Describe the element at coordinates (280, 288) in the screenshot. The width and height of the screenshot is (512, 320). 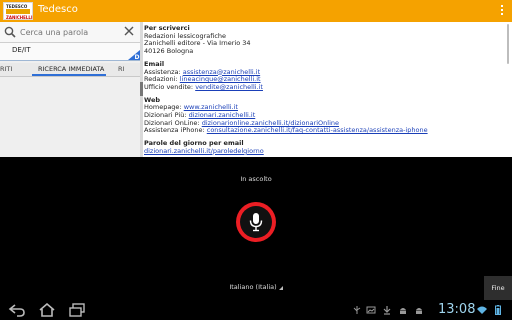
I see `dropdown-corner-icon` at that location.